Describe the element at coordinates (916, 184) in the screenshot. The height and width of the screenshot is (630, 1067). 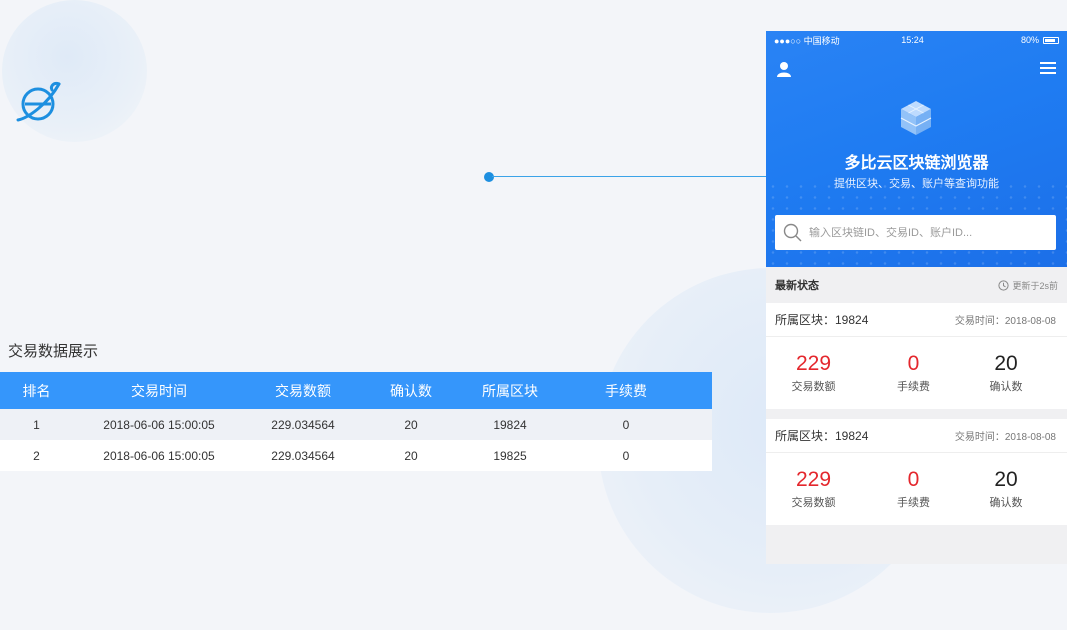
I see `app-subtitle: 提供区块、交易、账户等查询功能` at that location.